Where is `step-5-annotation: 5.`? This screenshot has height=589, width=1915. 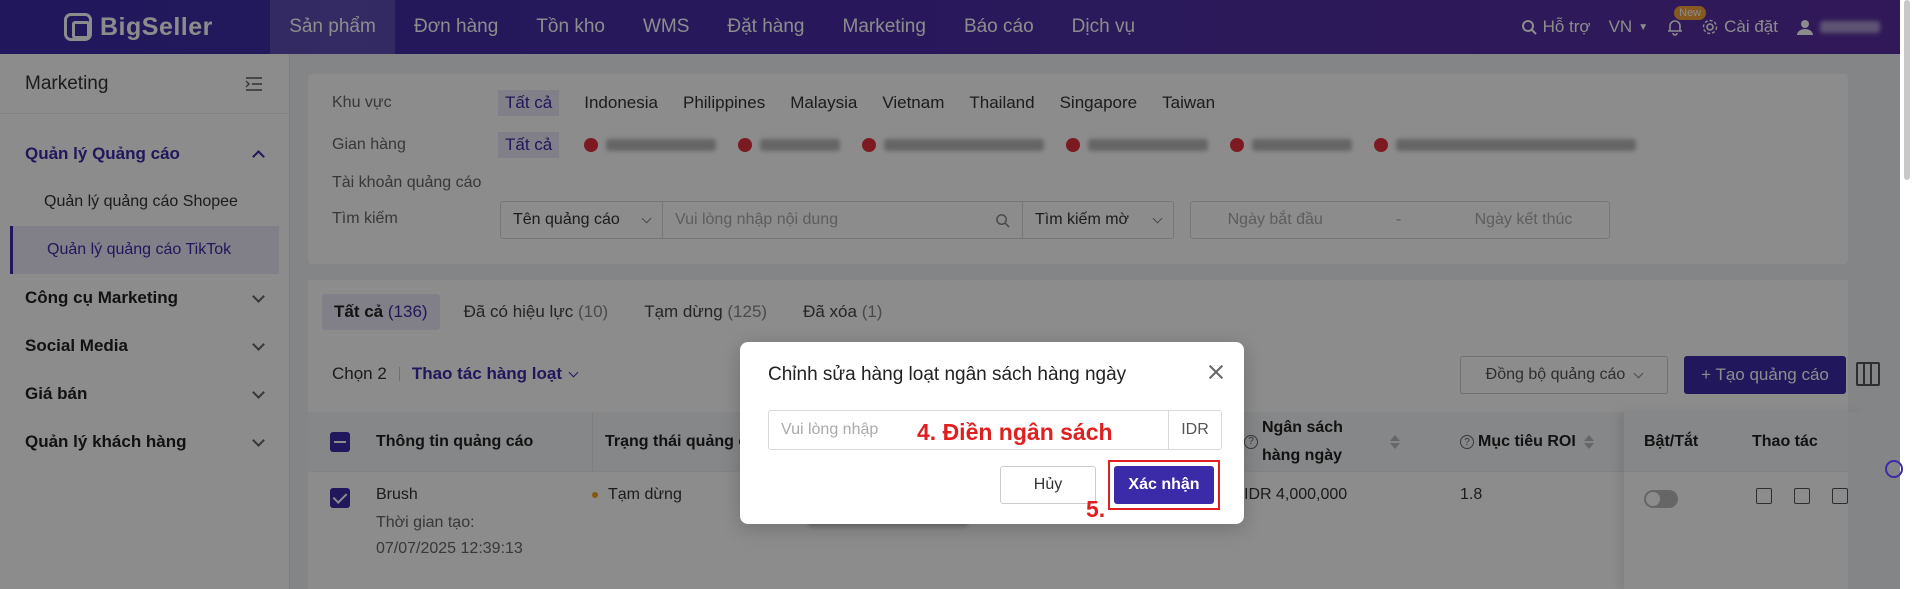 step-5-annotation: 5. is located at coordinates (1096, 509).